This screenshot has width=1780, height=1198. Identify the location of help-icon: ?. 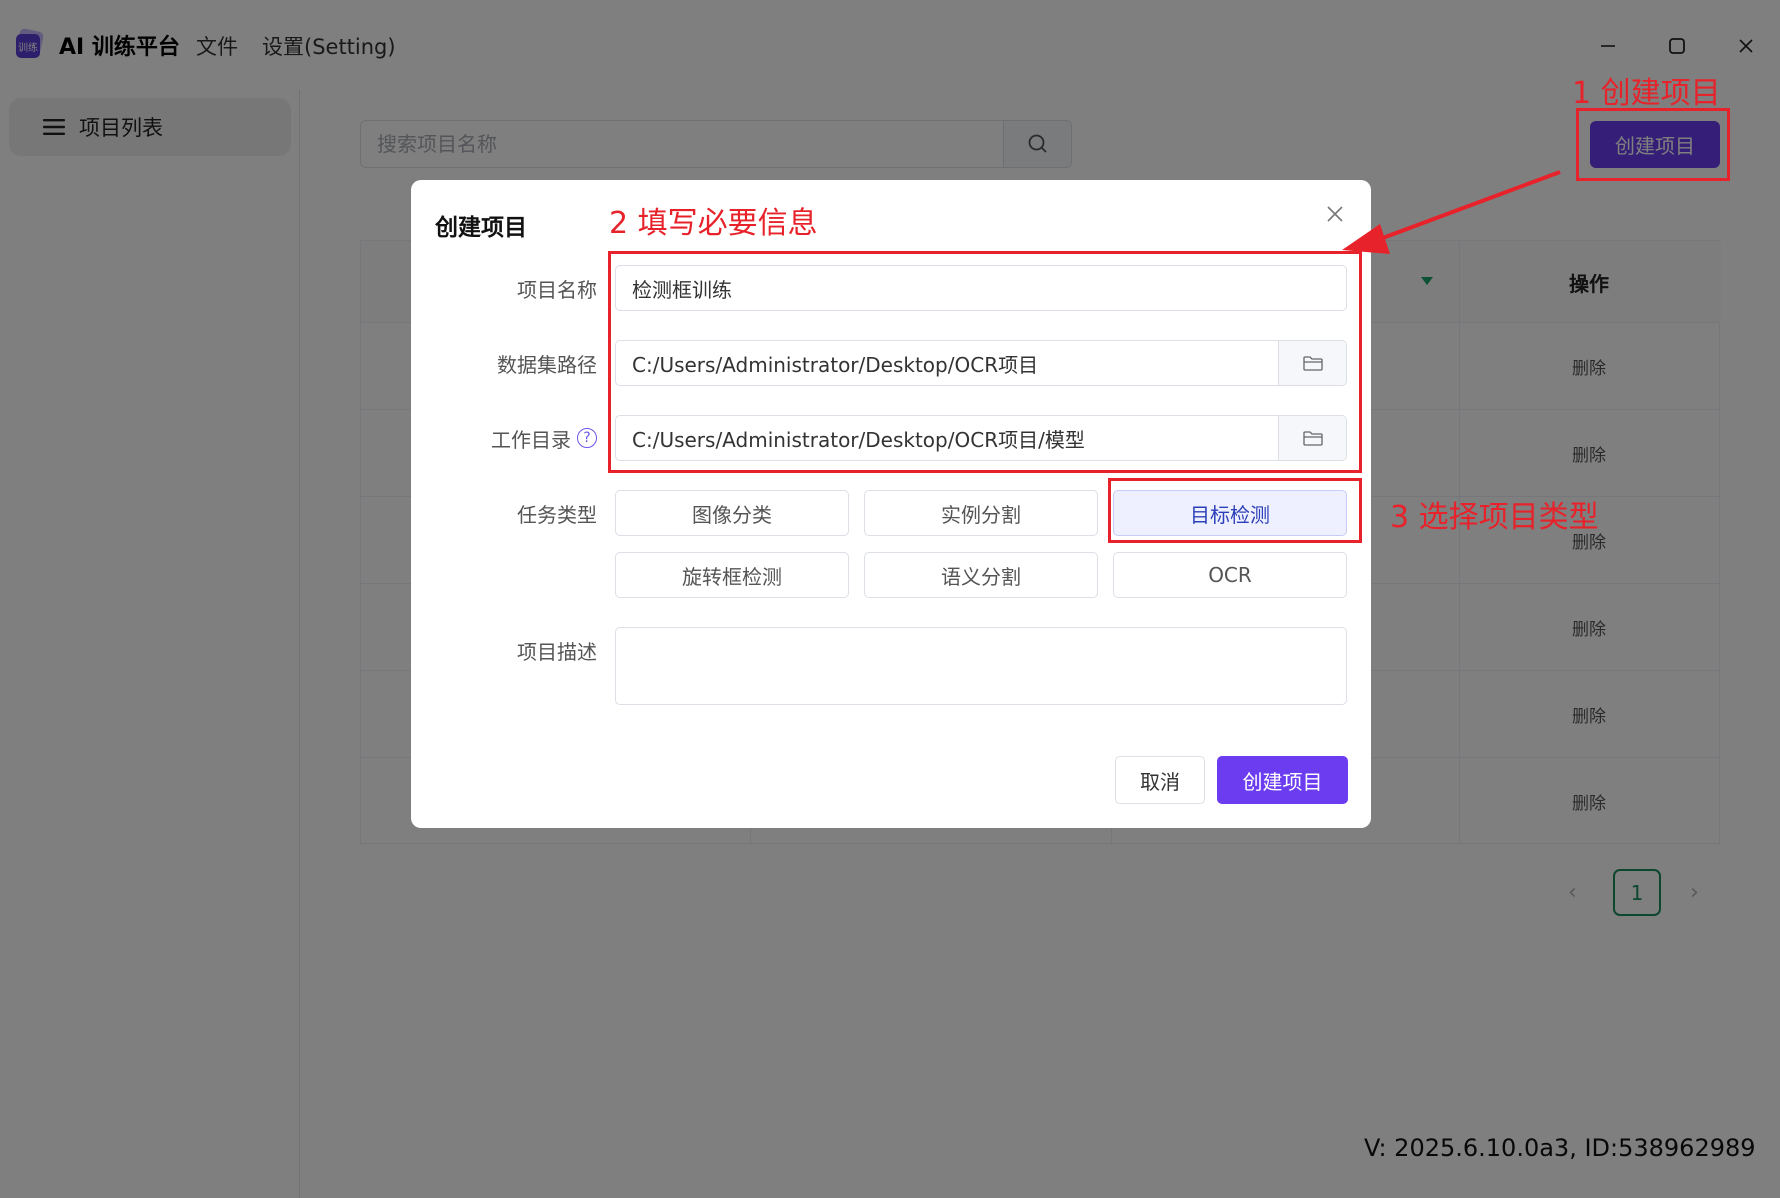
(587, 438).